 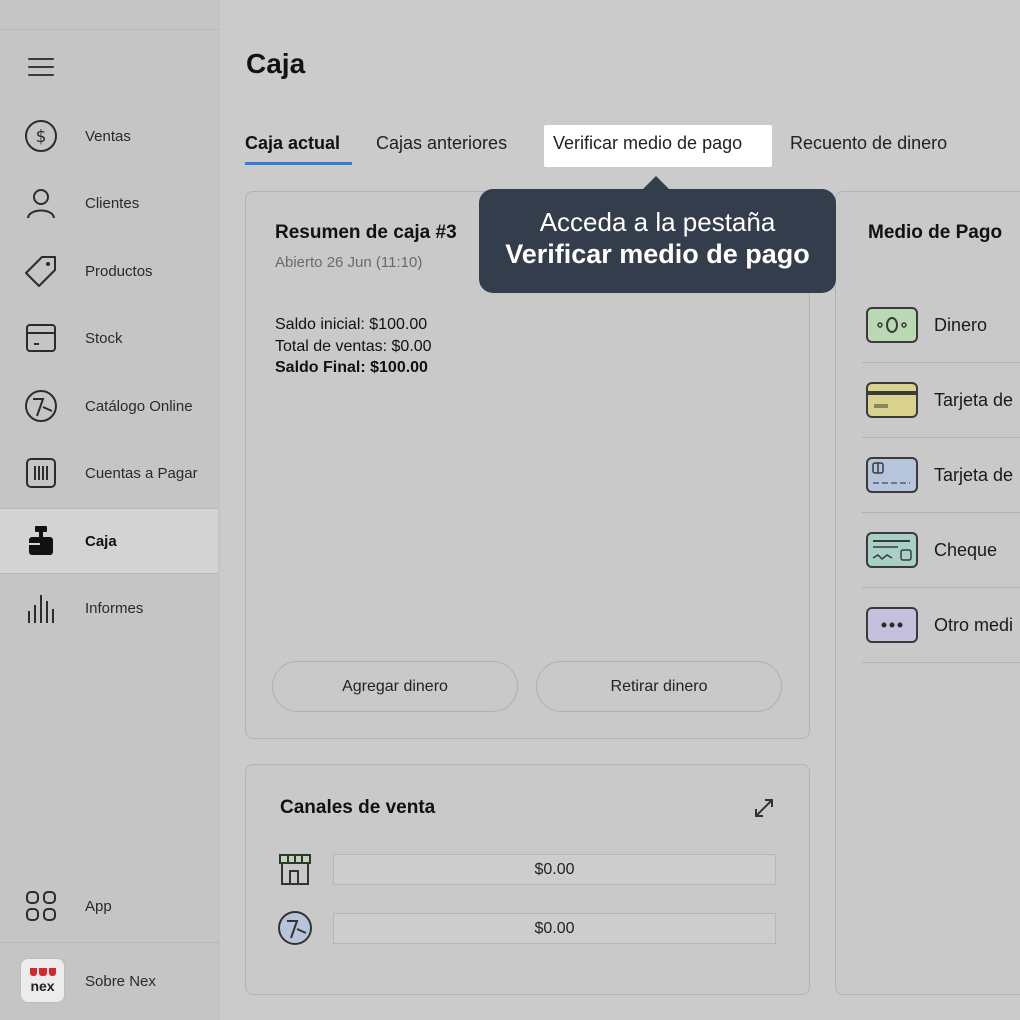 What do you see at coordinates (298, 163) in the screenshot?
I see `active-tab-indicator` at bounding box center [298, 163].